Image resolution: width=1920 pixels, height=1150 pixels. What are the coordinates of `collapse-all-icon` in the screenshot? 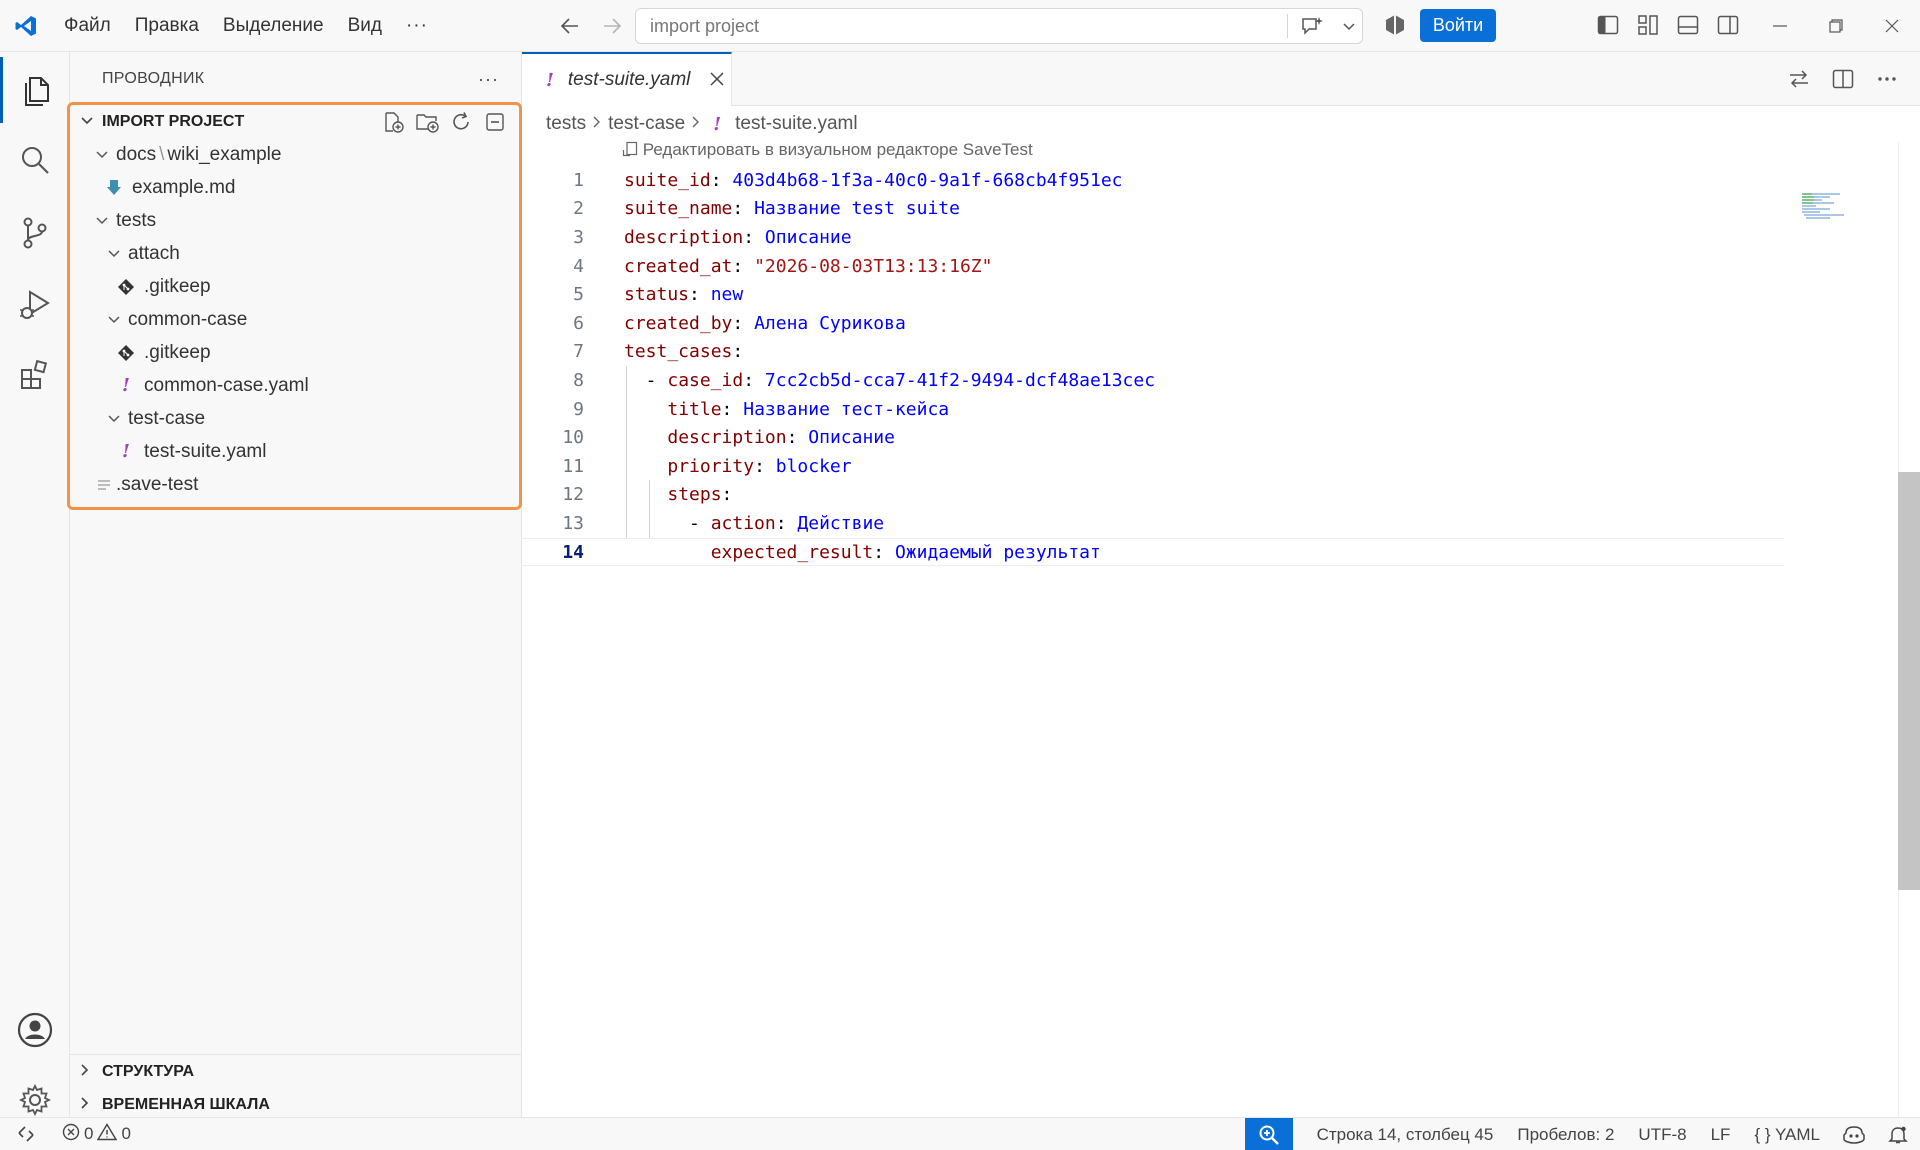 It's located at (495, 122).